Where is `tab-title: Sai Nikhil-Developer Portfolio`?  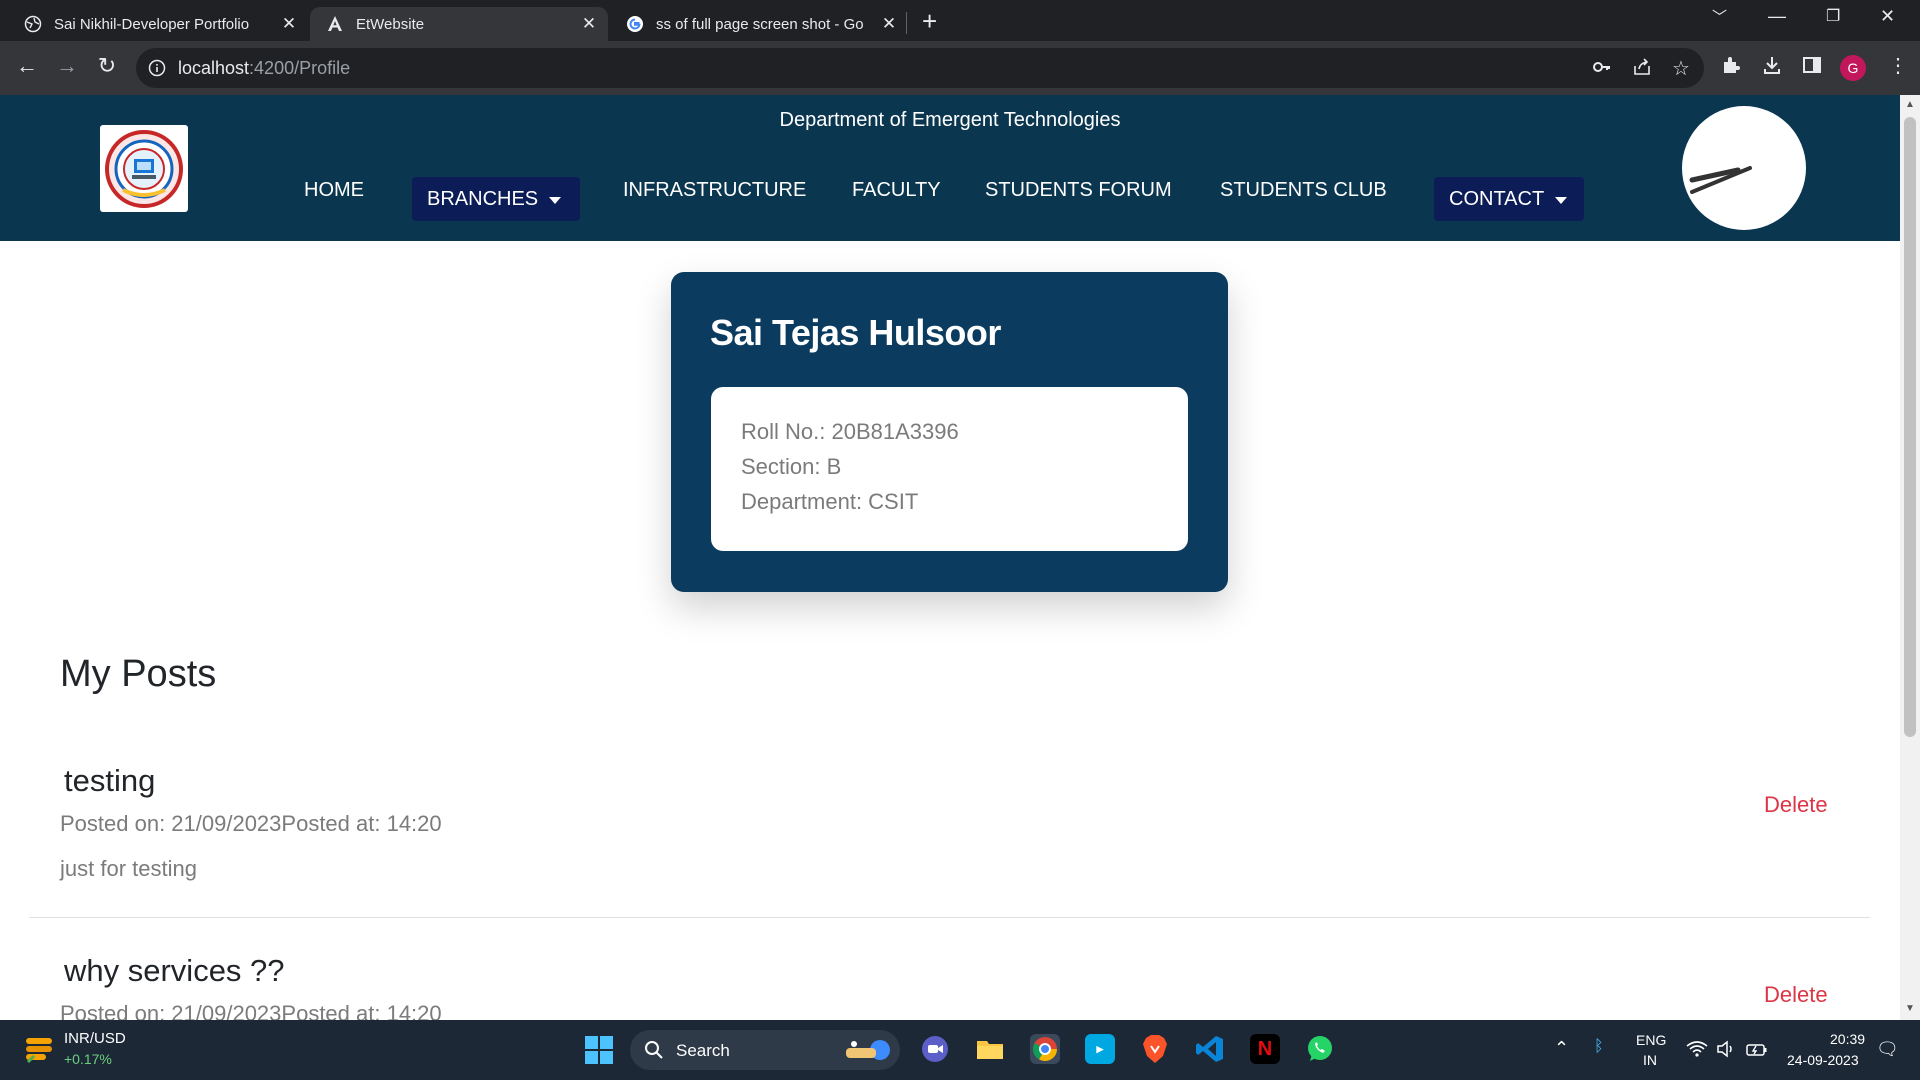
tab-title: Sai Nikhil-Developer Portfolio is located at coordinates (152, 24).